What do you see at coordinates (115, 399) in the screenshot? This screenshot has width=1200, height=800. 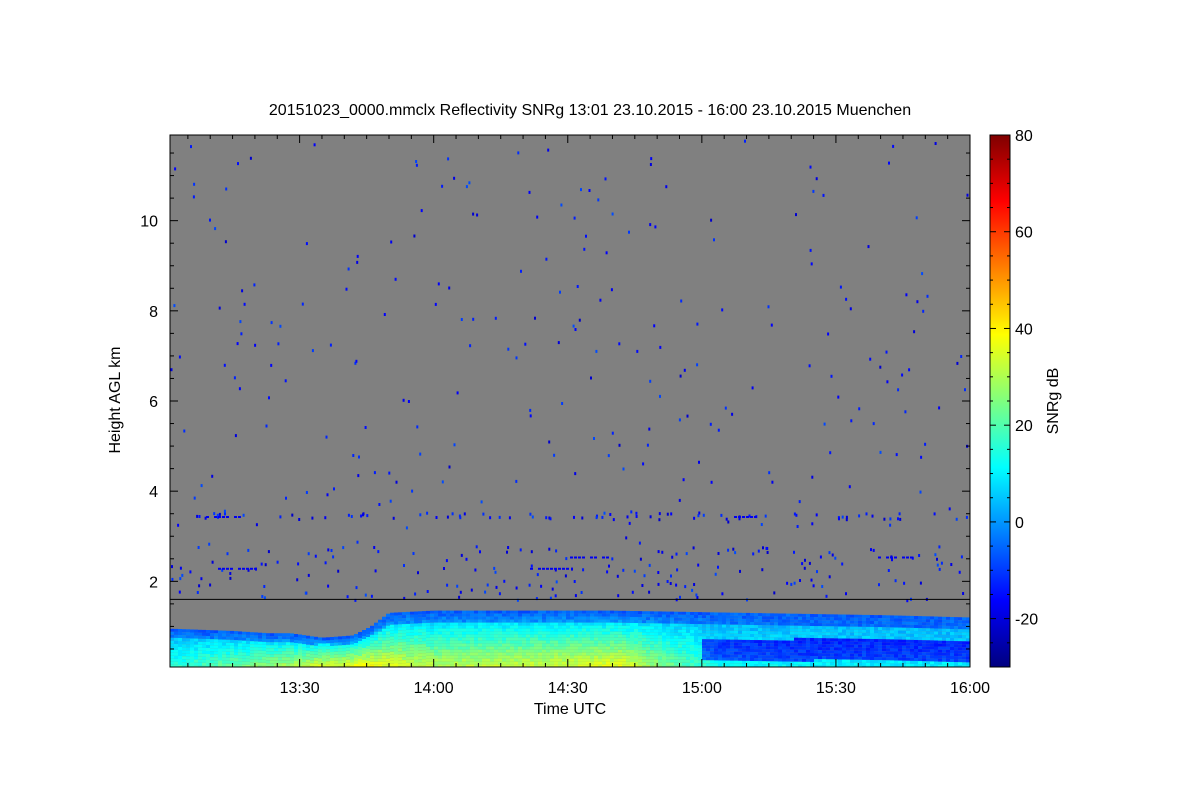 I see `y-axis-label: Height AGL km` at bounding box center [115, 399].